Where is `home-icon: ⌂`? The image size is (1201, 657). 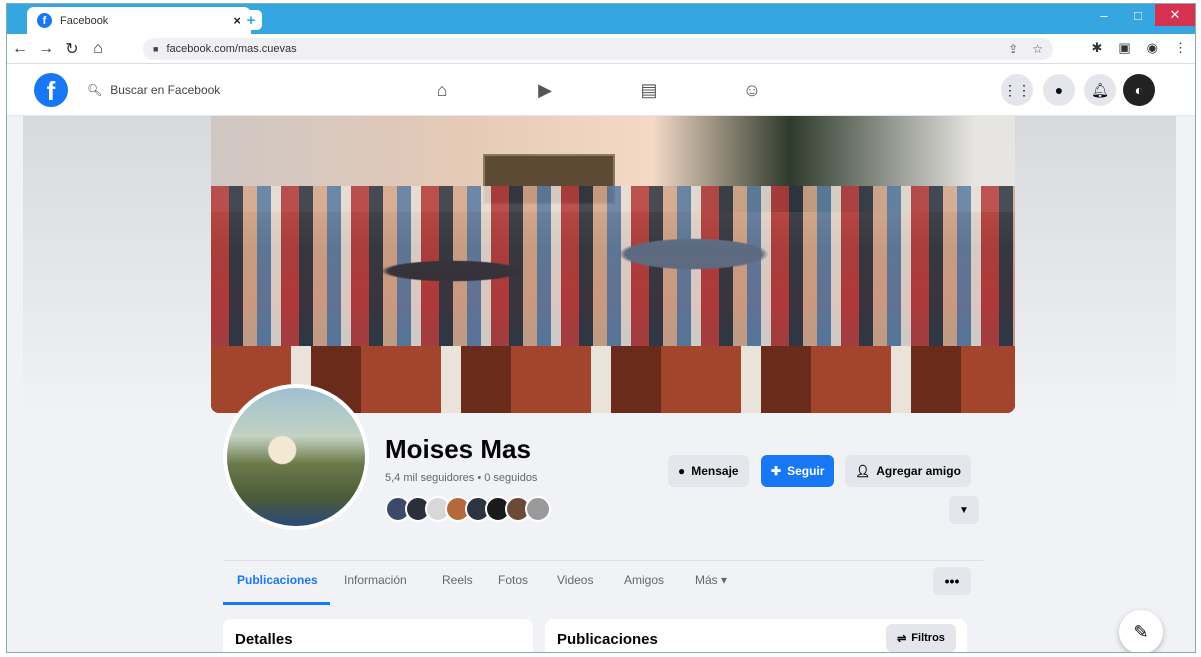
home-icon: ⌂ is located at coordinates (442, 90).